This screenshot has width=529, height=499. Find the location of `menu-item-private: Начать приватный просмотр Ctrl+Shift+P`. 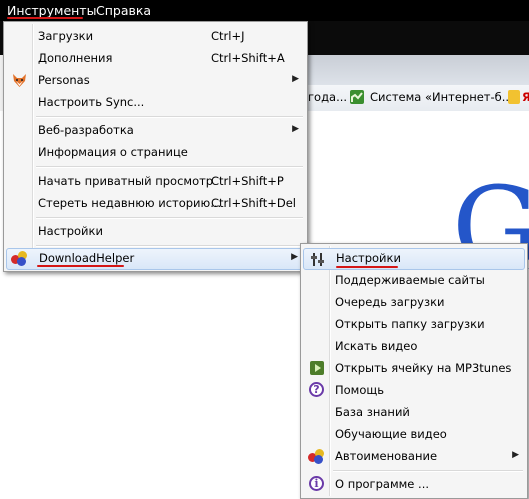

menu-item-private: Начать приватный просмотр Ctrl+Shift+P is located at coordinates (155, 181).